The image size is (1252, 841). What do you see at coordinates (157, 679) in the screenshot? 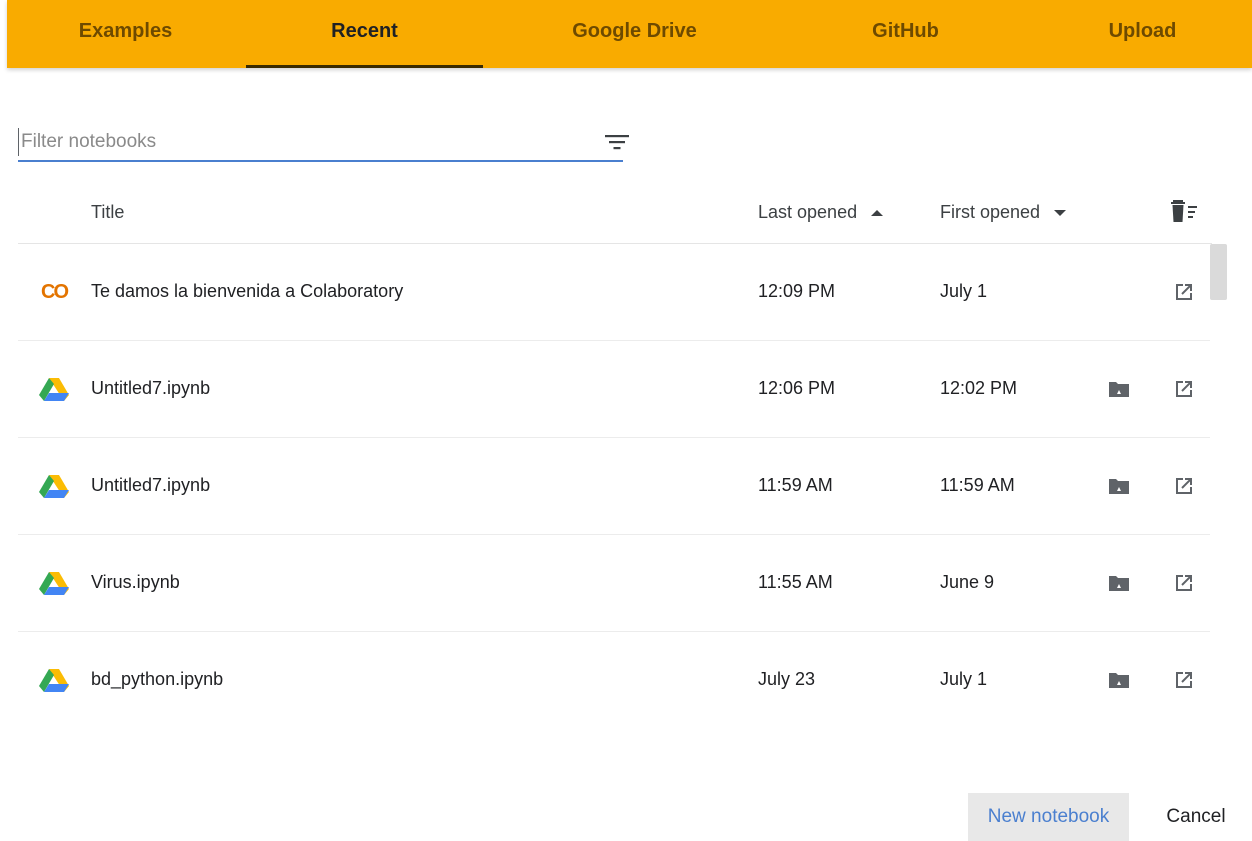
I see `notebook-title: bd_python.ipynb` at bounding box center [157, 679].